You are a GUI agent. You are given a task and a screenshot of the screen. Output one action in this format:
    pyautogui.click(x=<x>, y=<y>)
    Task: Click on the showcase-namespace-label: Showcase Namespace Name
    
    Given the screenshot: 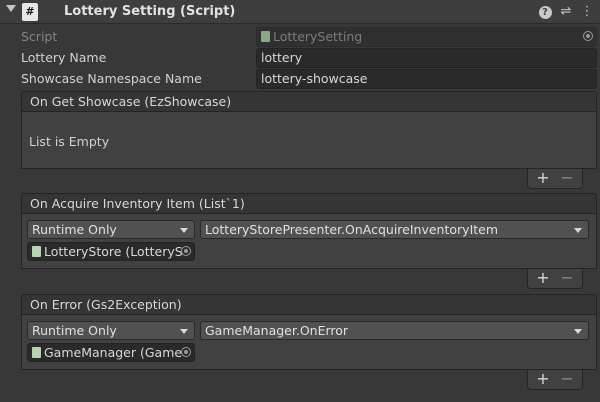 What is the action you would take?
    pyautogui.click(x=111, y=78)
    